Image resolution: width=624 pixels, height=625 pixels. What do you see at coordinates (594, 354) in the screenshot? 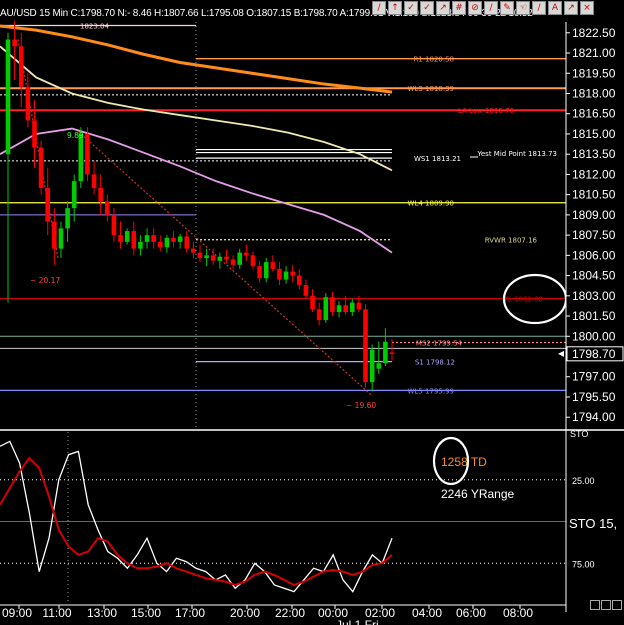
I see `price-tick-label: 1798.70` at bounding box center [594, 354].